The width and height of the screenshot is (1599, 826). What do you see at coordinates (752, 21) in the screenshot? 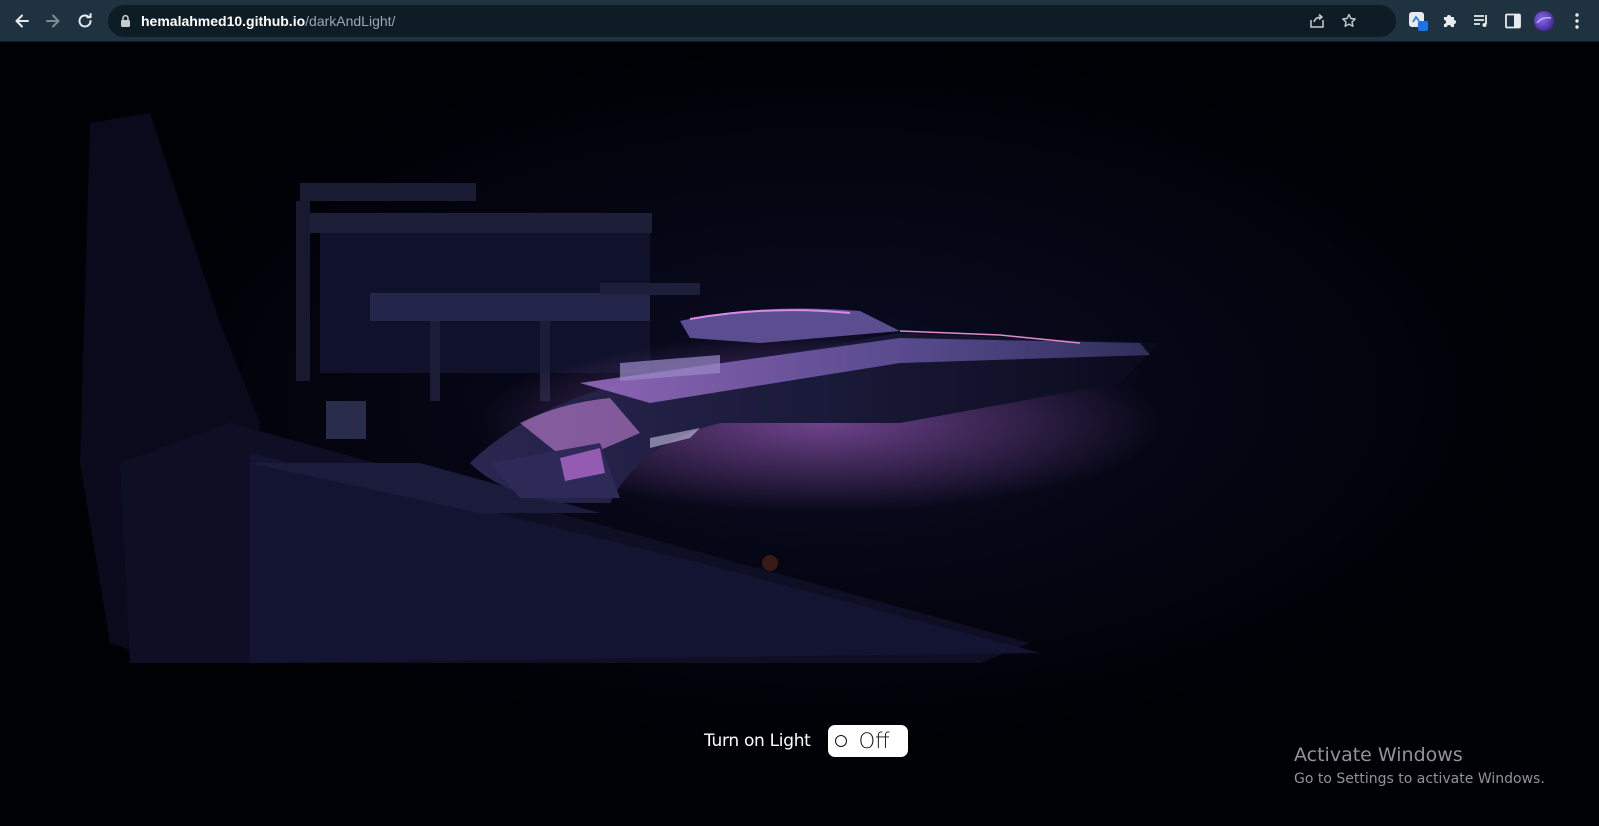
I see `address-bar: hemalahmed10.github.io/darkAndLight/` at bounding box center [752, 21].